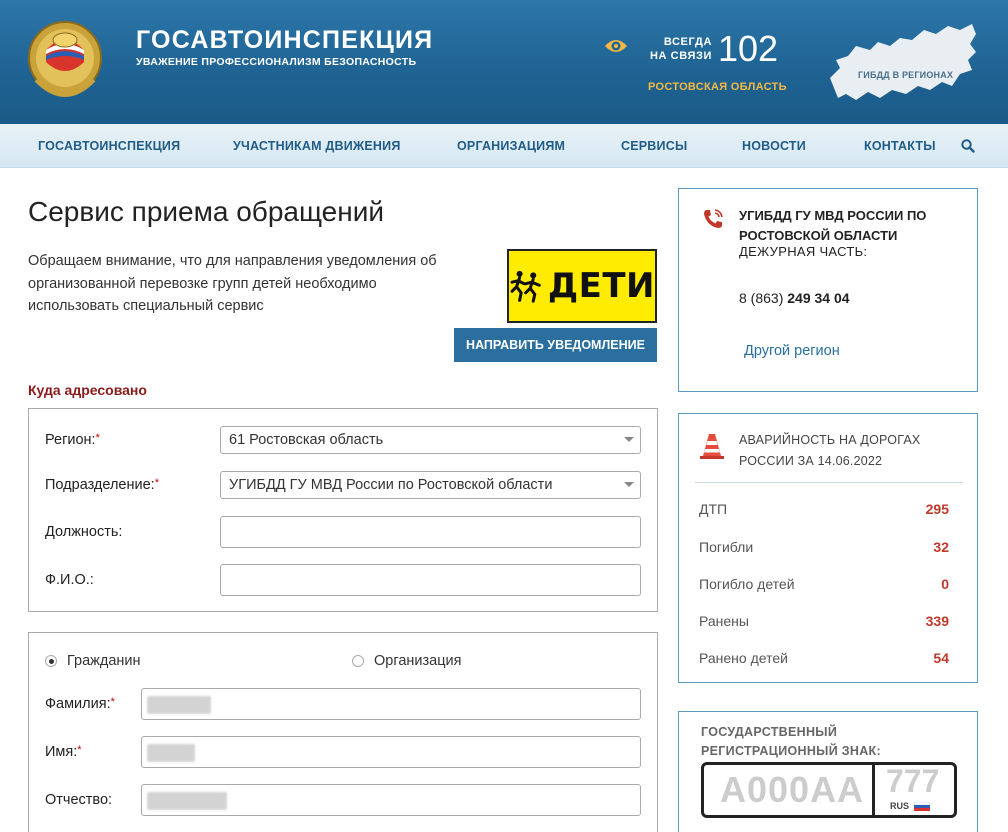  I want to click on stat-name-dtp: ДТП, so click(713, 509).